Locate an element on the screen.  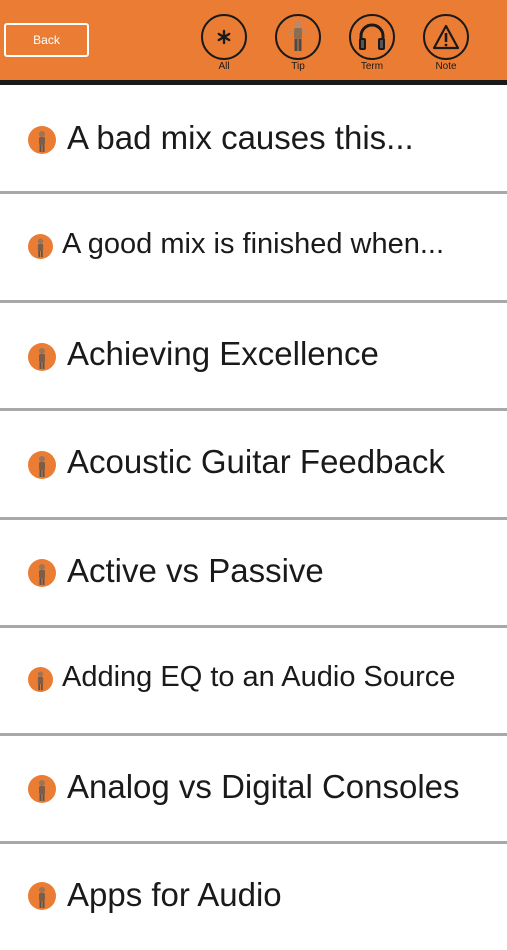
list-item: Apps for Audio is located at coordinates (253, 897).